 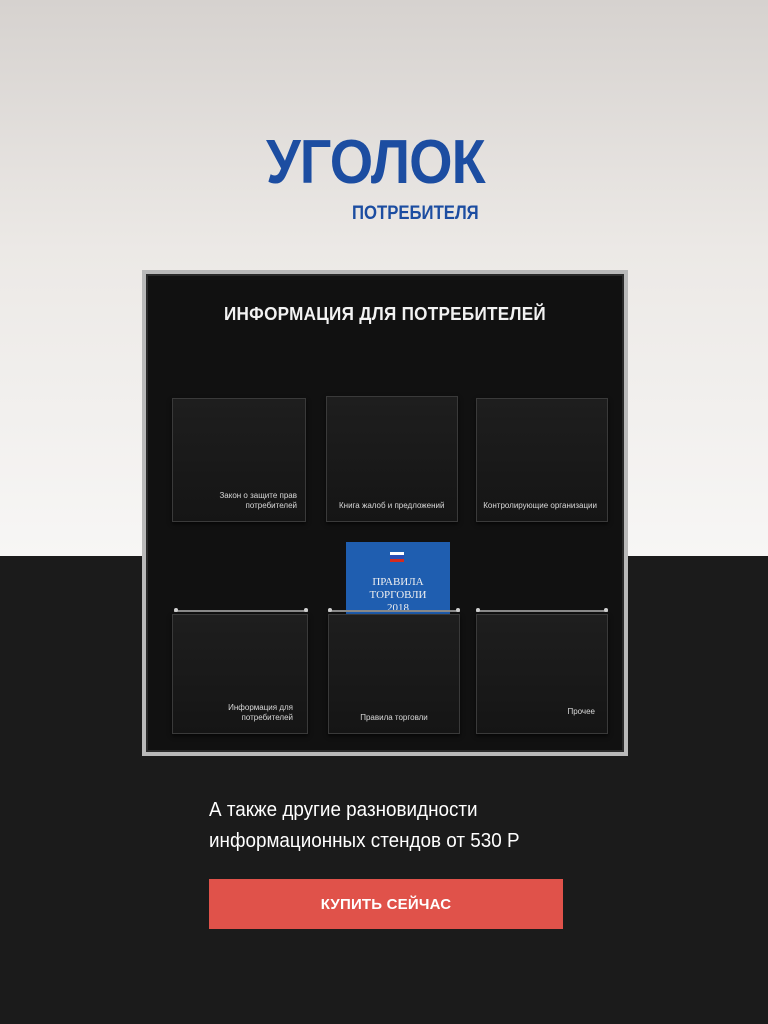 I want to click on pocket-other: Прочее, so click(x=542, y=674).